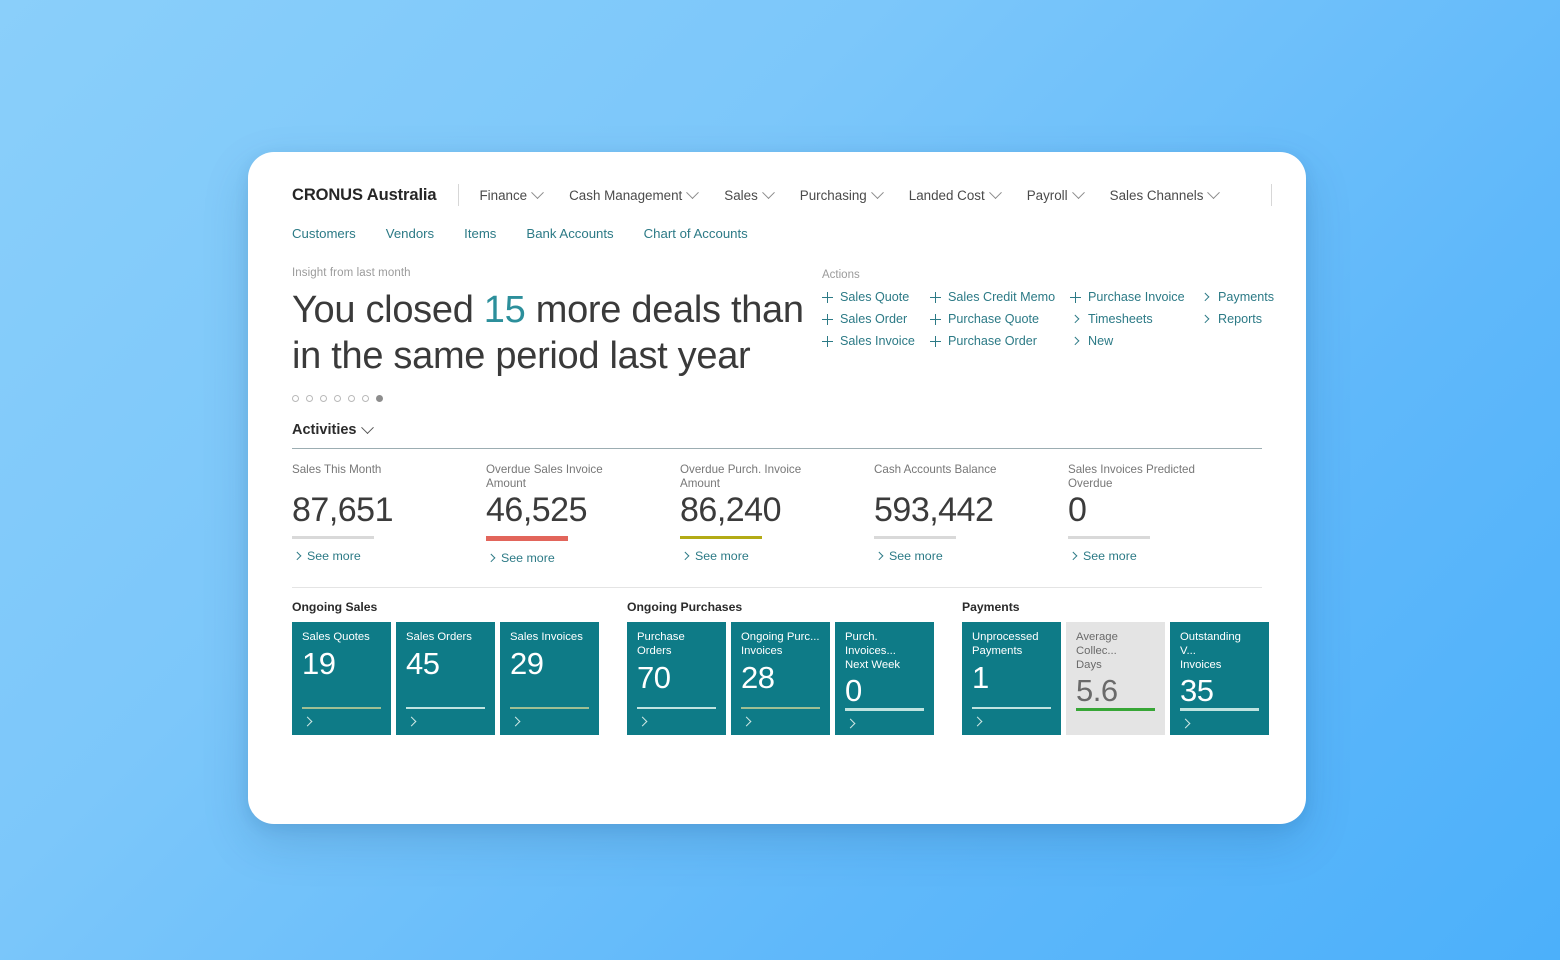  I want to click on subnav-item-chart-of-accounts: Chart of Accounts, so click(696, 233).